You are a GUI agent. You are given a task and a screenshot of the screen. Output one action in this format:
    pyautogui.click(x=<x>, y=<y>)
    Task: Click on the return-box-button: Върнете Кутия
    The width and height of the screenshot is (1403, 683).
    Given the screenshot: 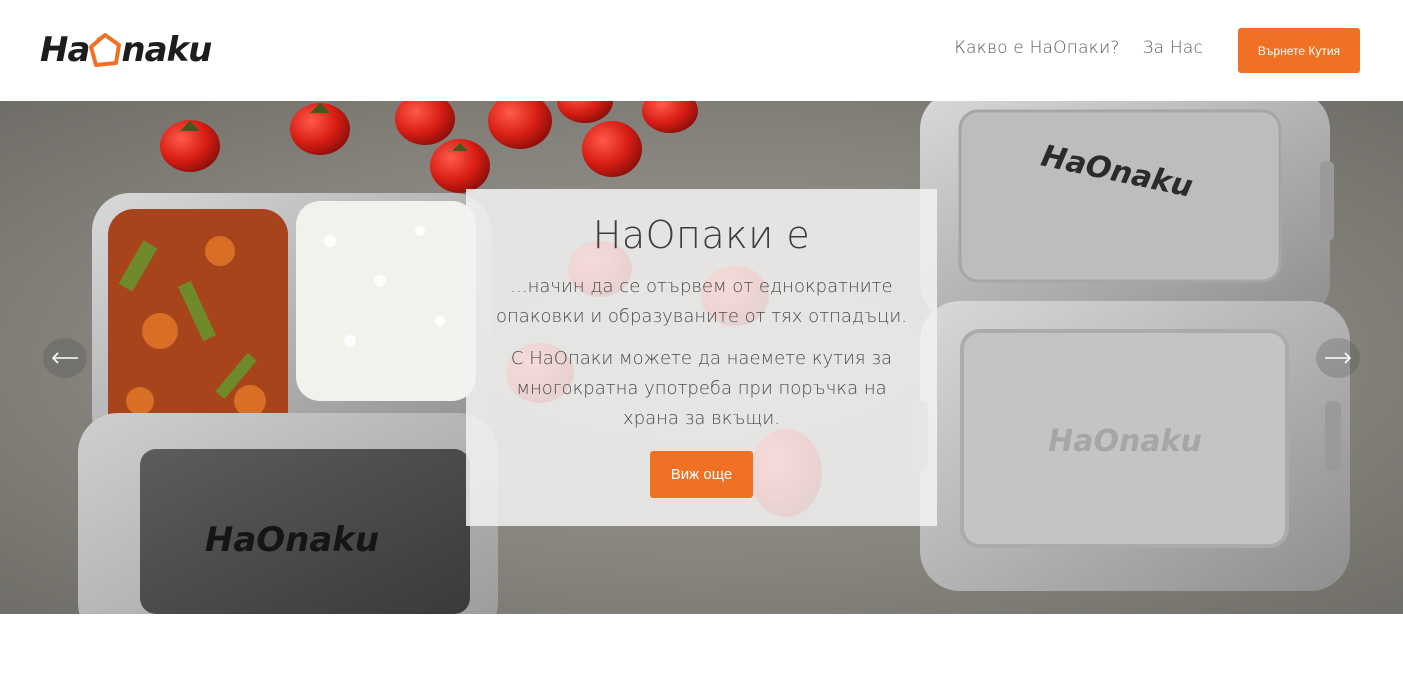 What is the action you would take?
    pyautogui.click(x=1299, y=50)
    